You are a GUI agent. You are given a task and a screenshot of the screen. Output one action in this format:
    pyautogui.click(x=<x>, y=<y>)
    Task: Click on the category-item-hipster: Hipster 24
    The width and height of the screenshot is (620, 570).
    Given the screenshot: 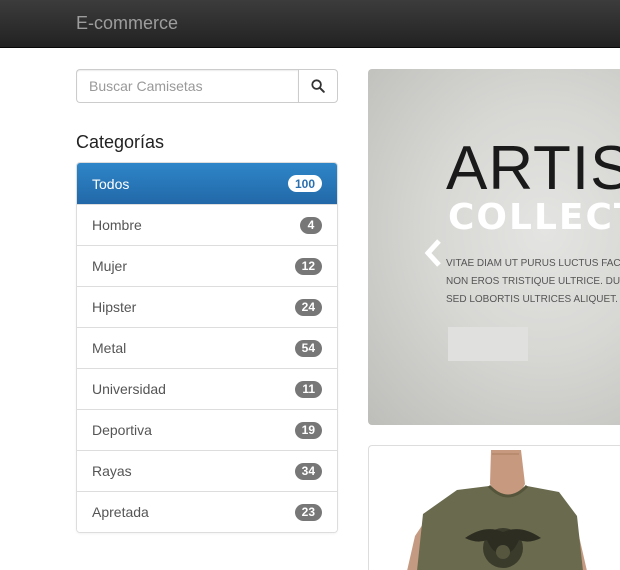 What is the action you would take?
    pyautogui.click(x=207, y=306)
    